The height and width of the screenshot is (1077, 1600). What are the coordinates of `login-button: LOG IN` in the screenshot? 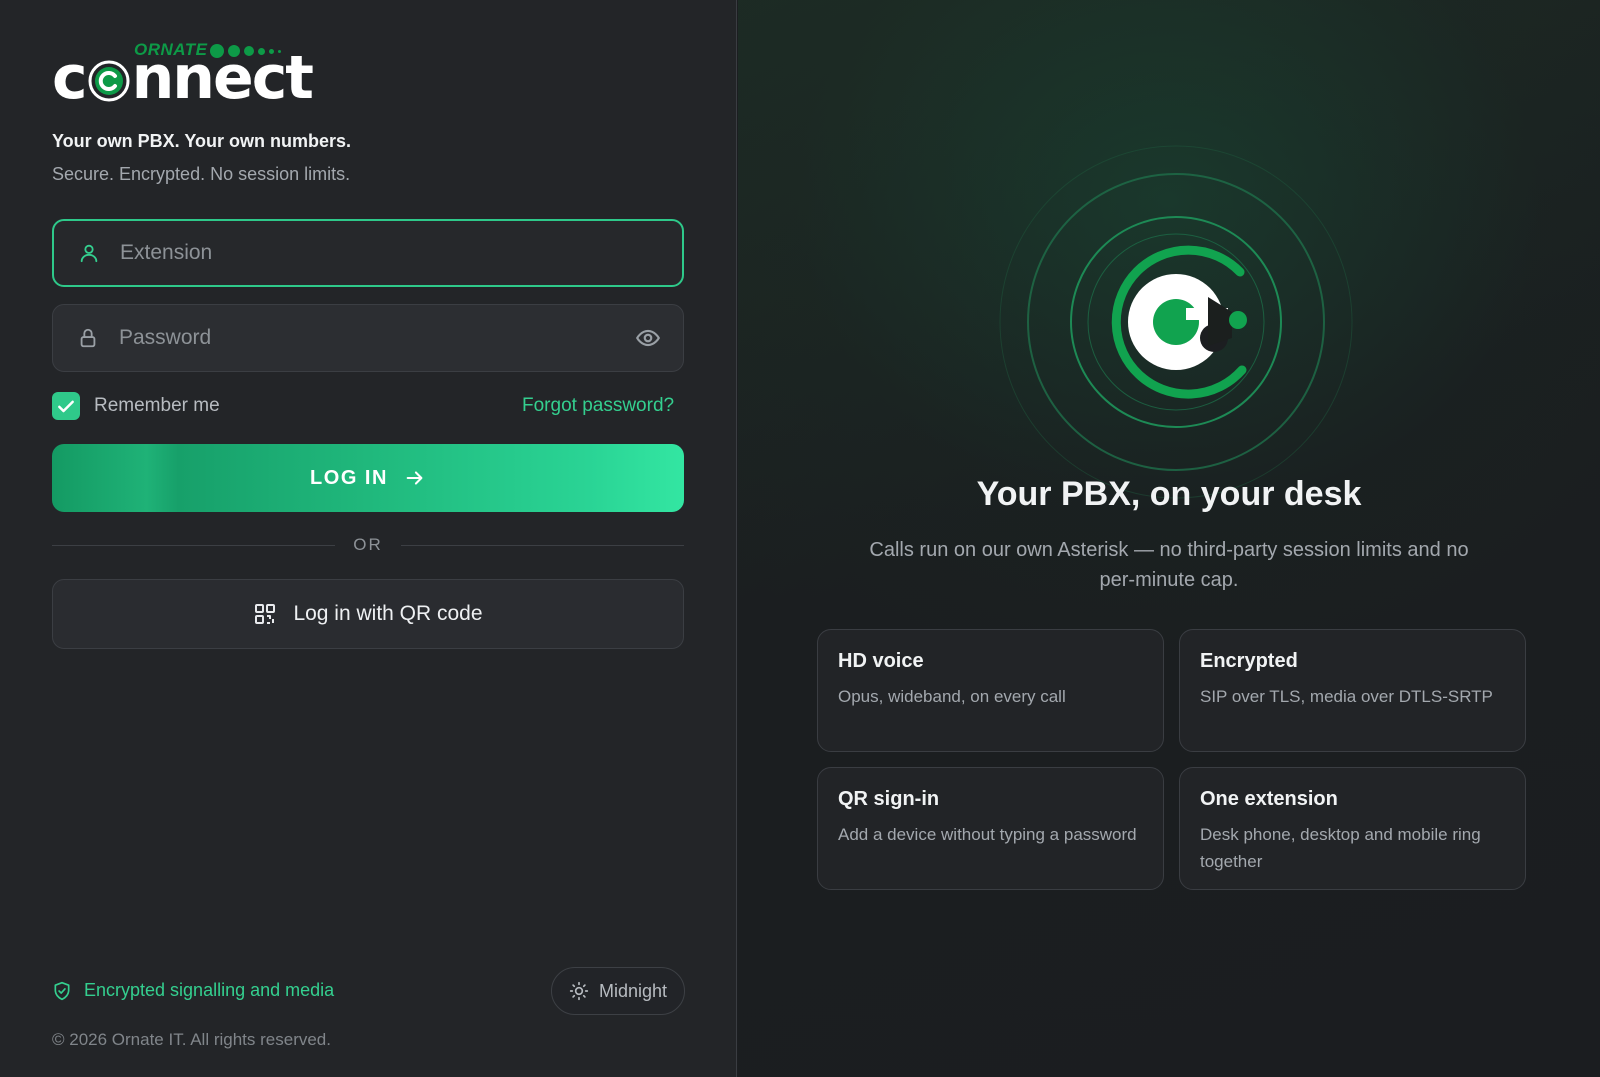 It's located at (368, 478).